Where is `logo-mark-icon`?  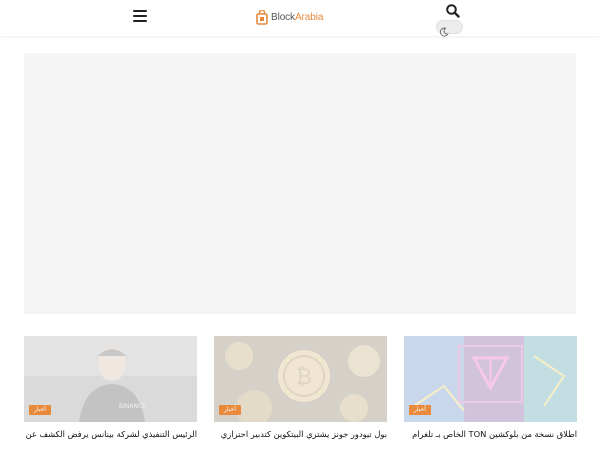 logo-mark-icon is located at coordinates (262, 16).